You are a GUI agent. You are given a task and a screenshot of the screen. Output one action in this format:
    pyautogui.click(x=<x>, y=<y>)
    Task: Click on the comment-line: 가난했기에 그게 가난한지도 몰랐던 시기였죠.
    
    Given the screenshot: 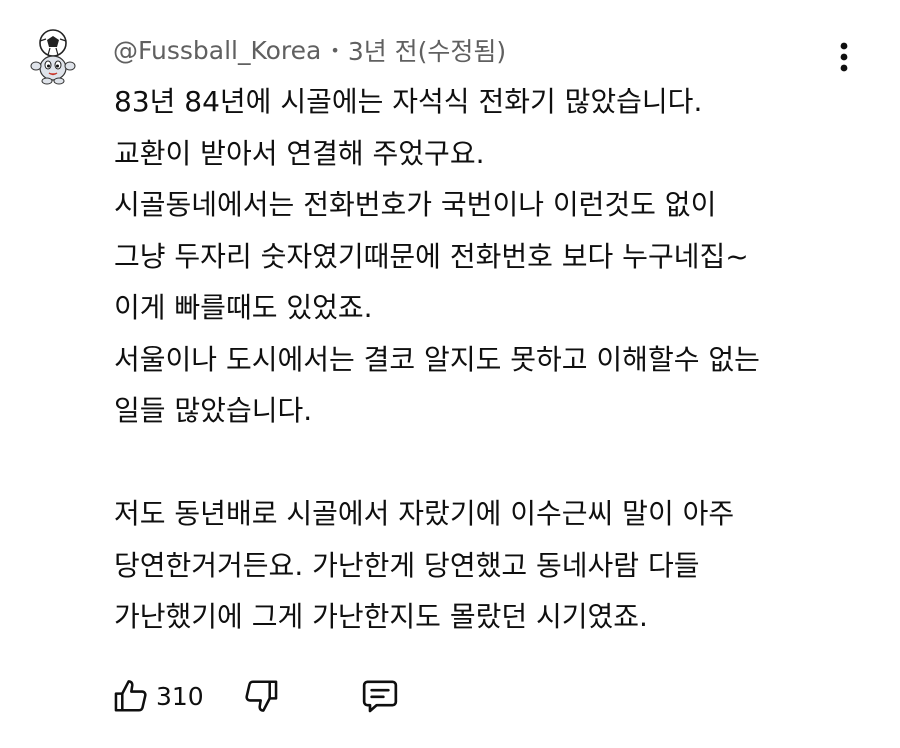 What is the action you would take?
    pyautogui.click(x=381, y=616)
    